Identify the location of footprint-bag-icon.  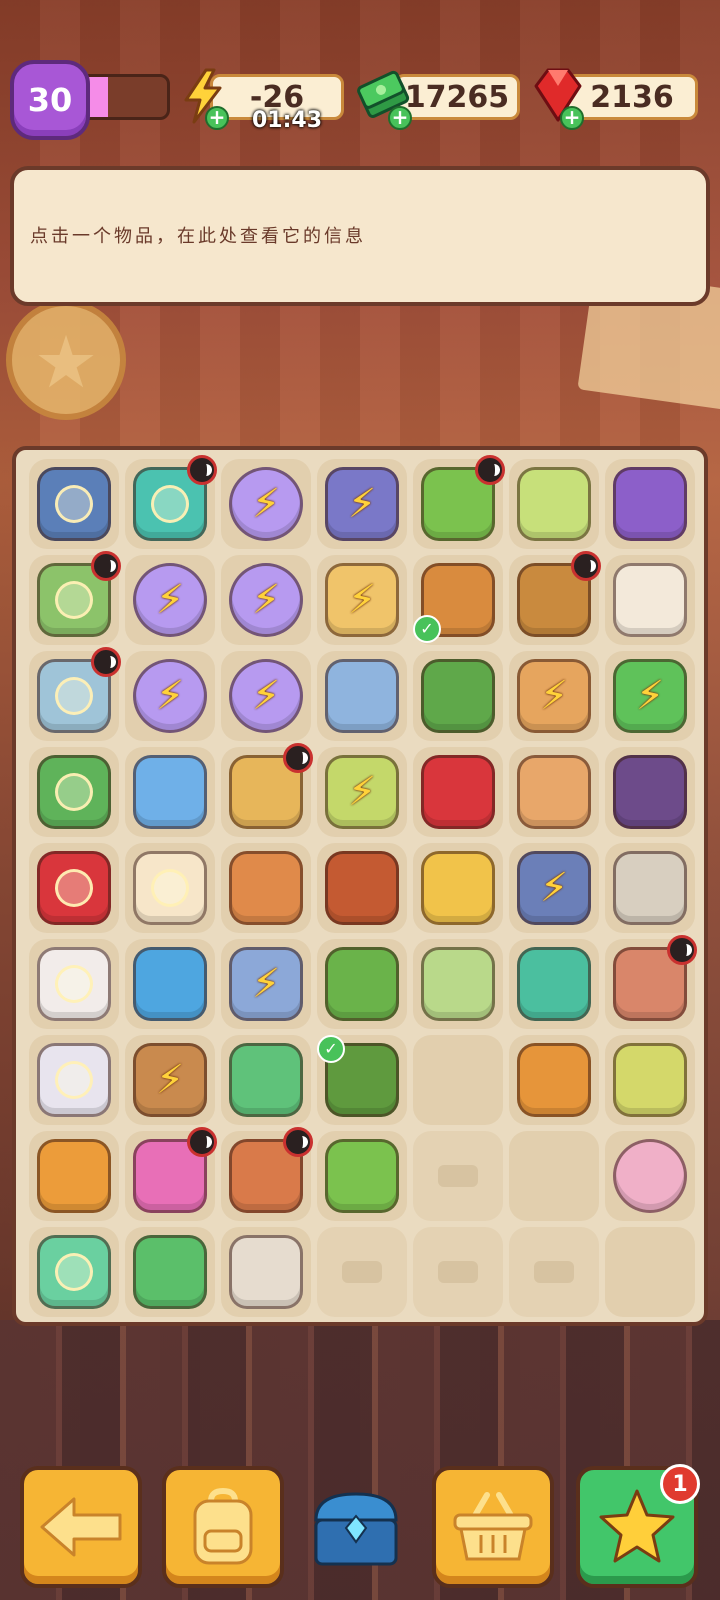
(266, 1272).